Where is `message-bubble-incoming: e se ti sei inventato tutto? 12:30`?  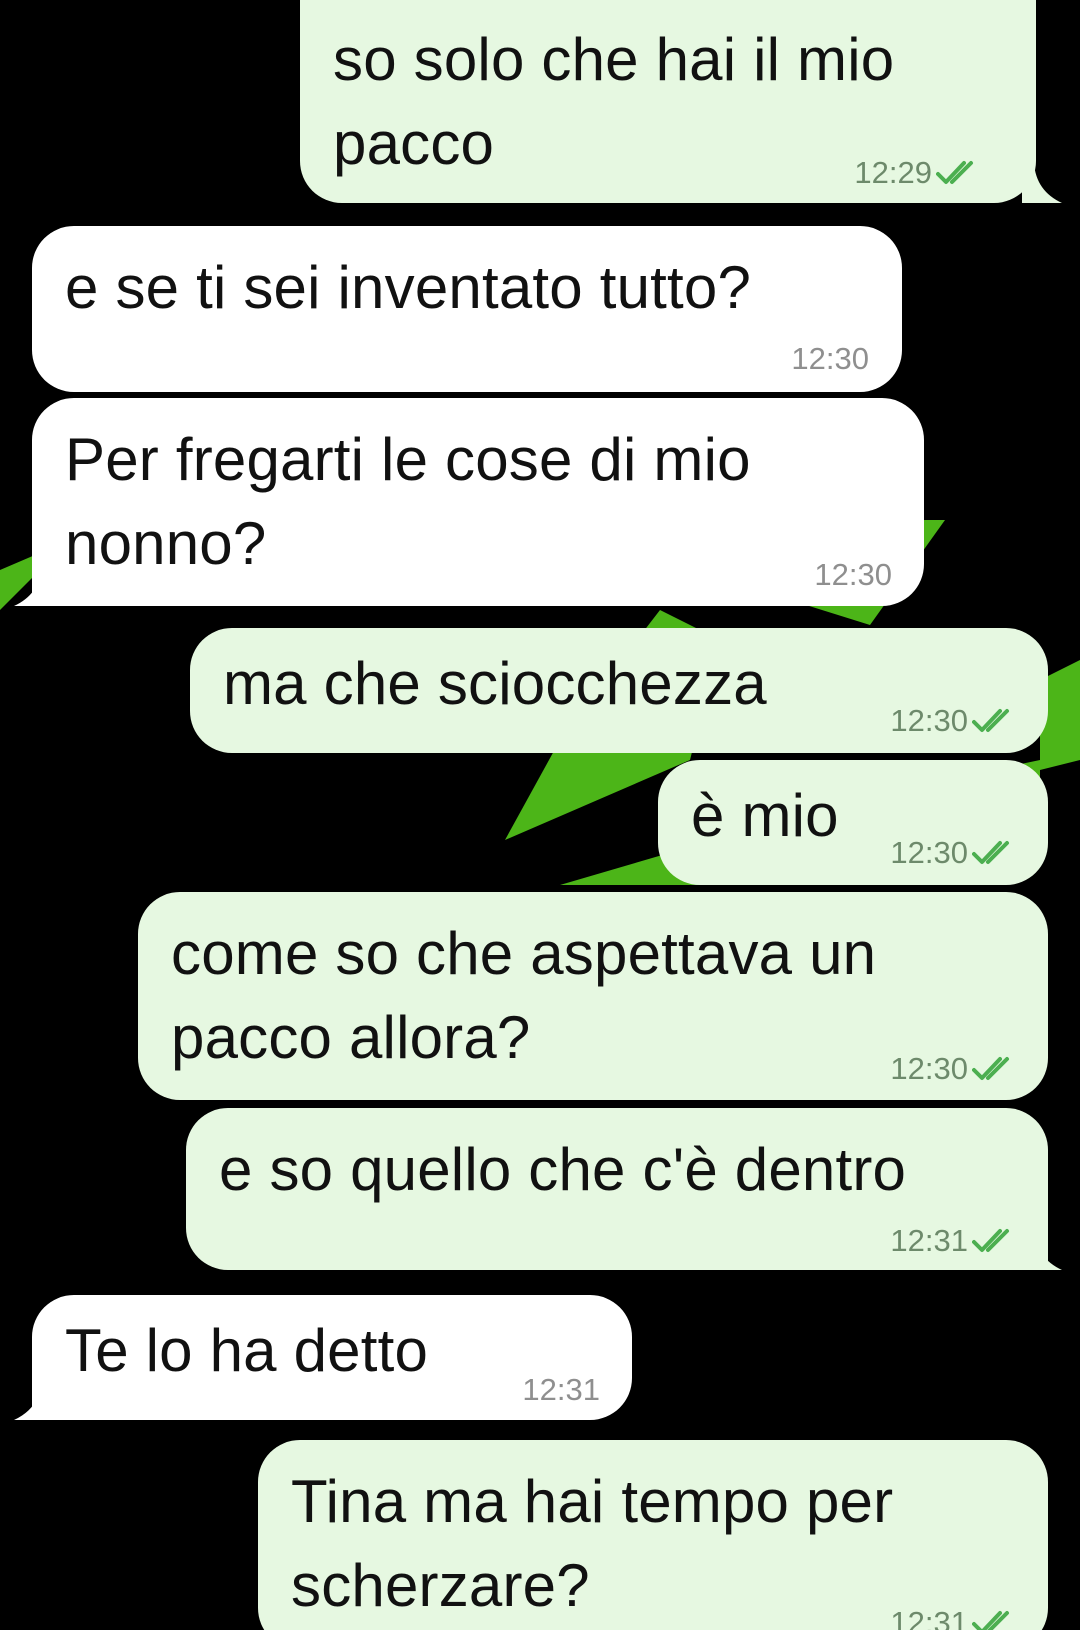 message-bubble-incoming: e se ti sei inventato tutto? 12:30 is located at coordinates (467, 309).